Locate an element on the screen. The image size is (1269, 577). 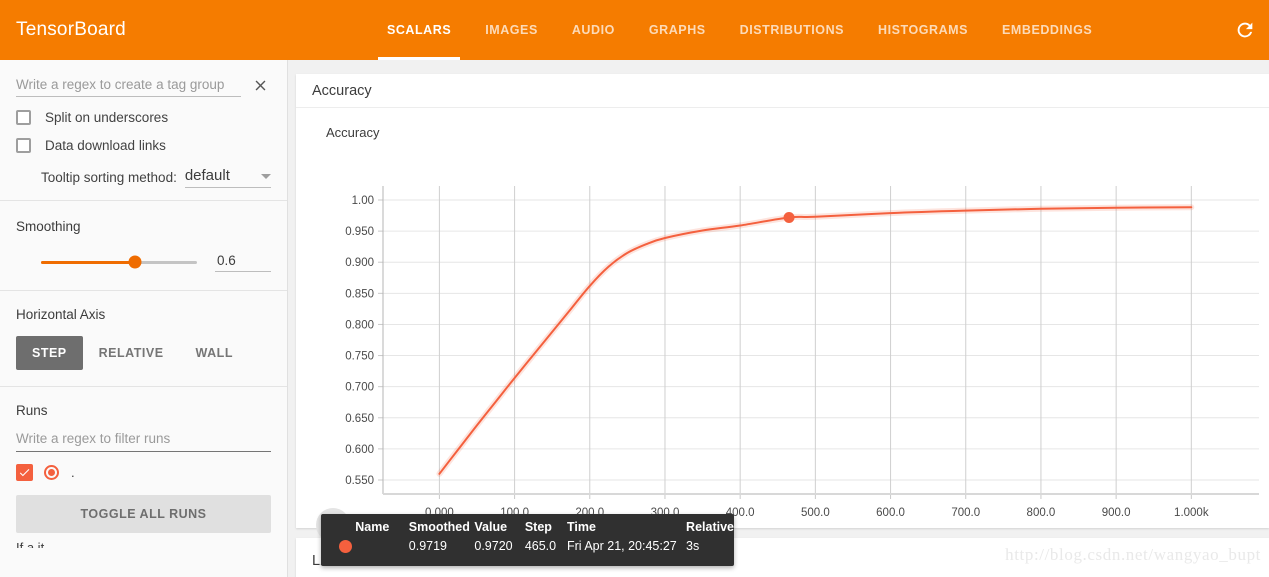
tooltip-col-step: Step is located at coordinates (538, 527).